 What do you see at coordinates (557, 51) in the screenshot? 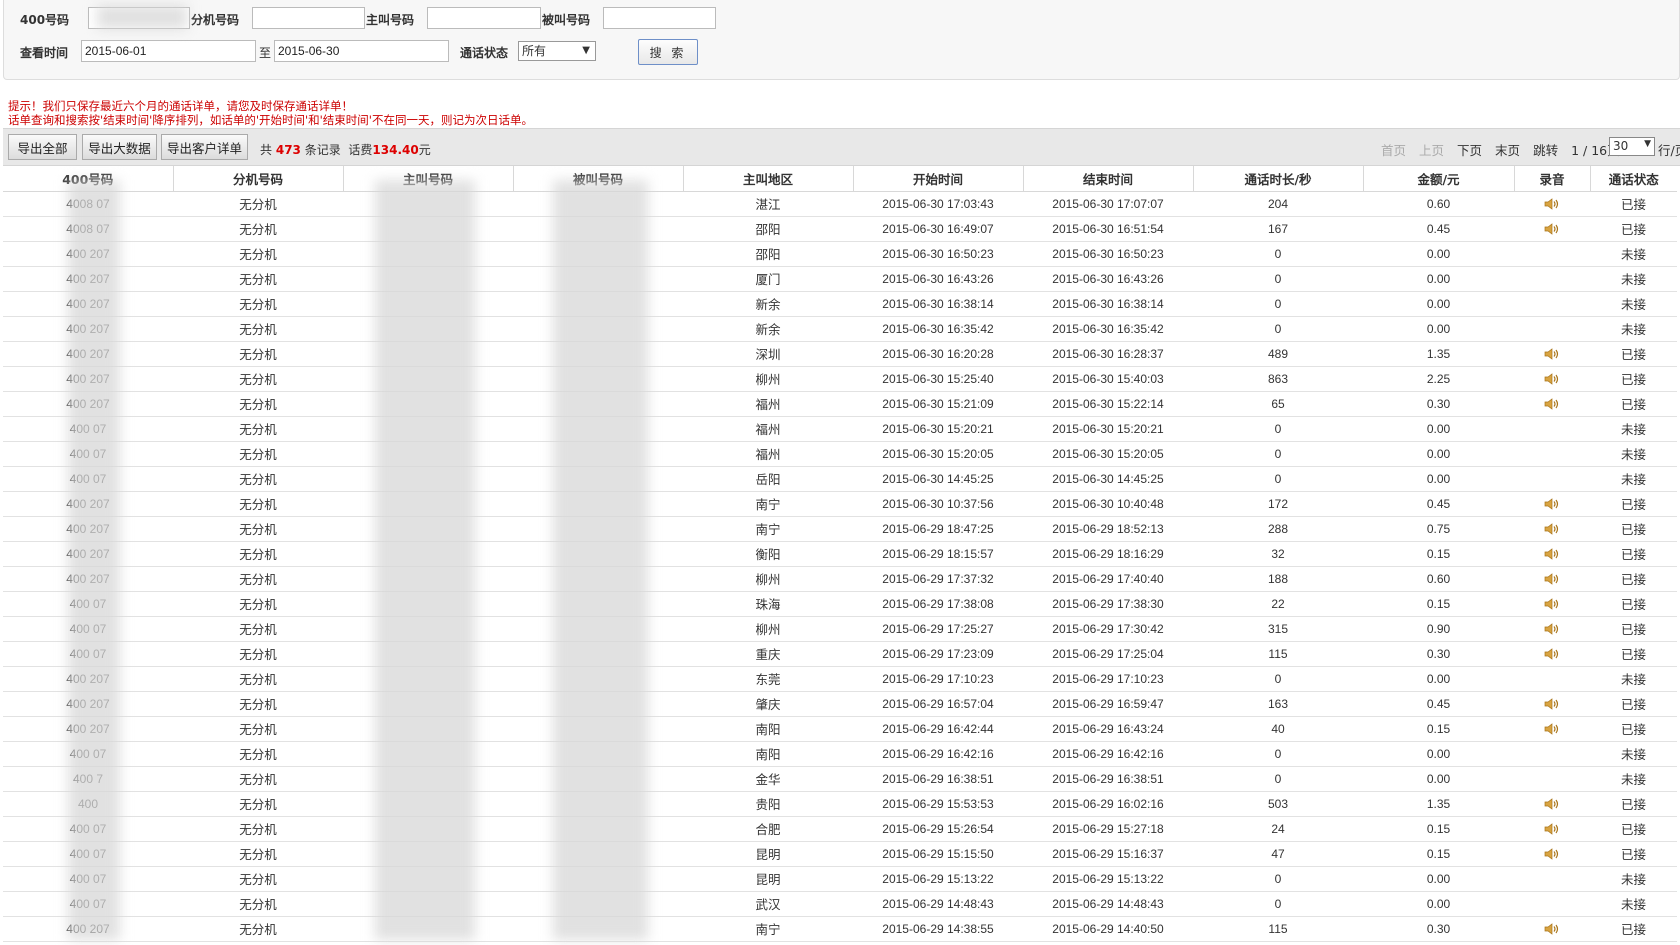
I see `call-status-select: 所有 ▼` at bounding box center [557, 51].